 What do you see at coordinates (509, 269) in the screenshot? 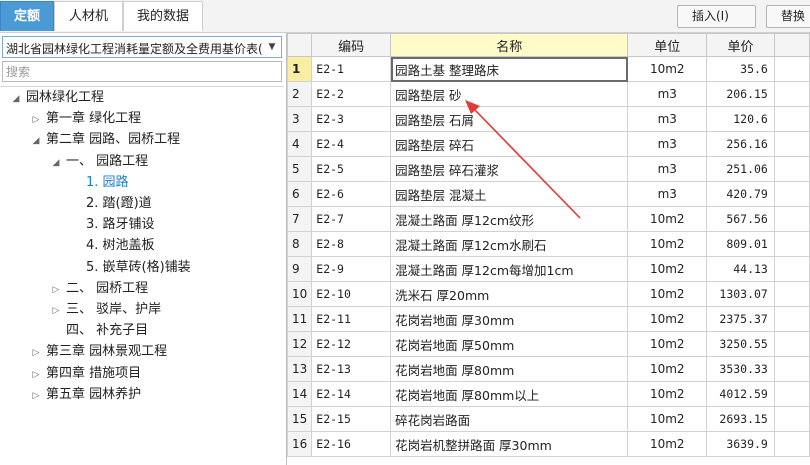
I see `name-cell: 混凝土路面 厚12cm每增加1cm` at bounding box center [509, 269].